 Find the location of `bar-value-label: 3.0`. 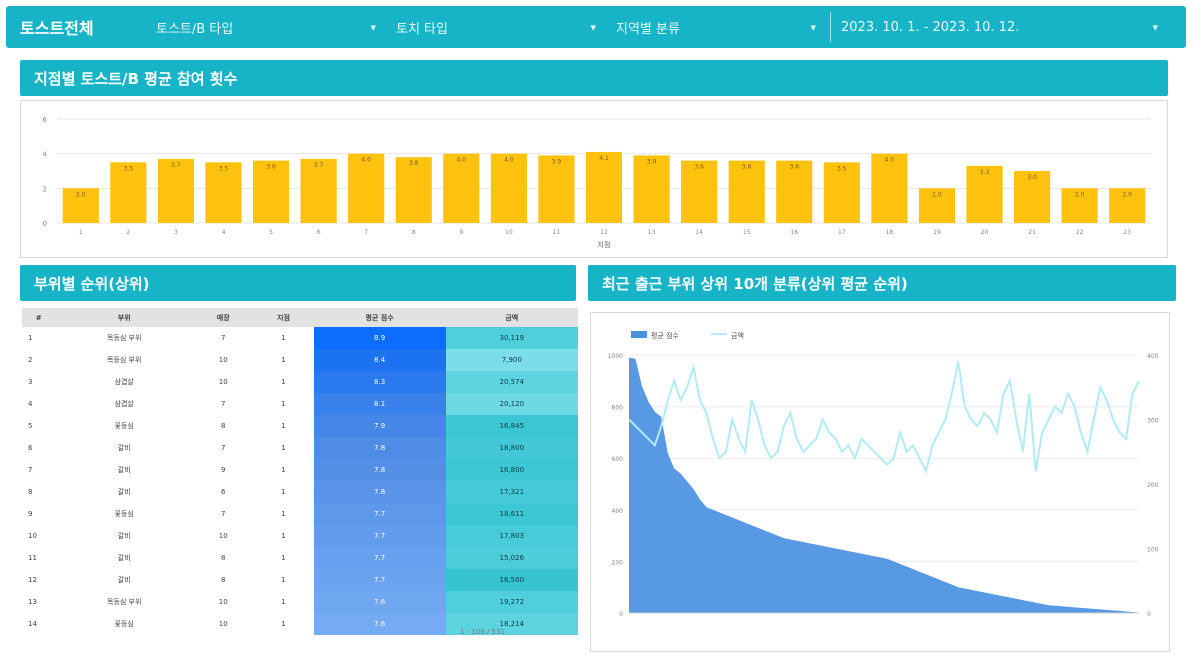

bar-value-label: 3.0 is located at coordinates (1032, 177).